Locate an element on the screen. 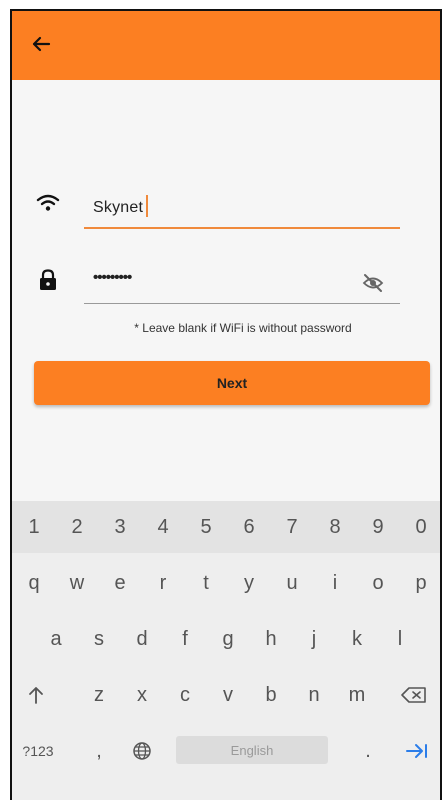  key-z: z is located at coordinates (99, 695).